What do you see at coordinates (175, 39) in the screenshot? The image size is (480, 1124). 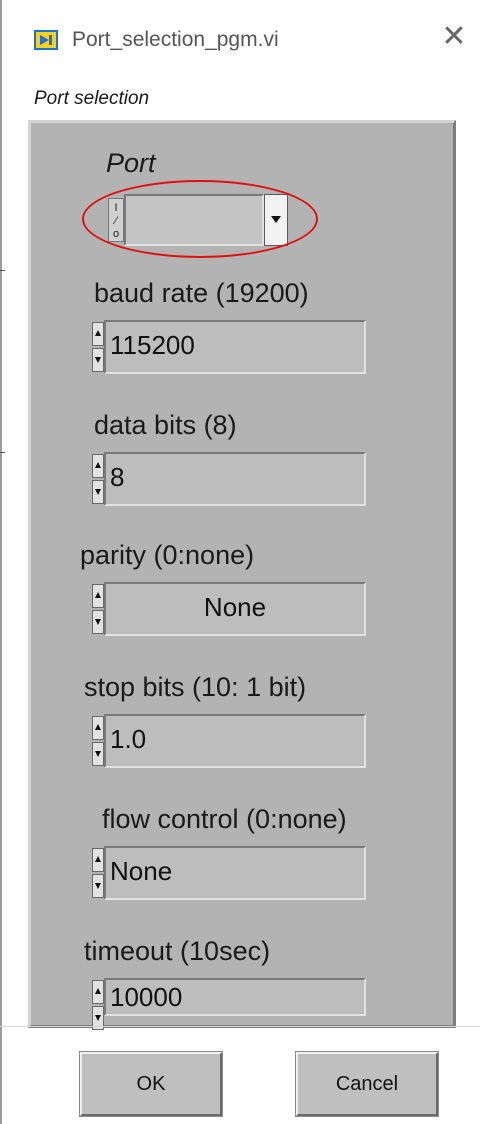 I see `window-title: Port_selection_pgm.vi` at bounding box center [175, 39].